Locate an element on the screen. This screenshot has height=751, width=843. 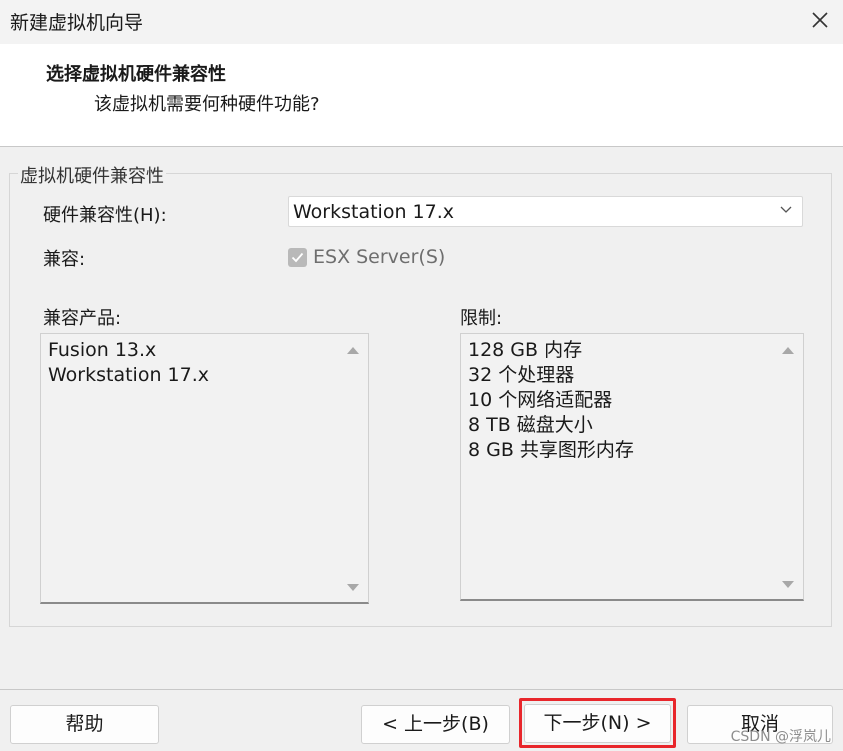
footer-divider is located at coordinates (421, 689).